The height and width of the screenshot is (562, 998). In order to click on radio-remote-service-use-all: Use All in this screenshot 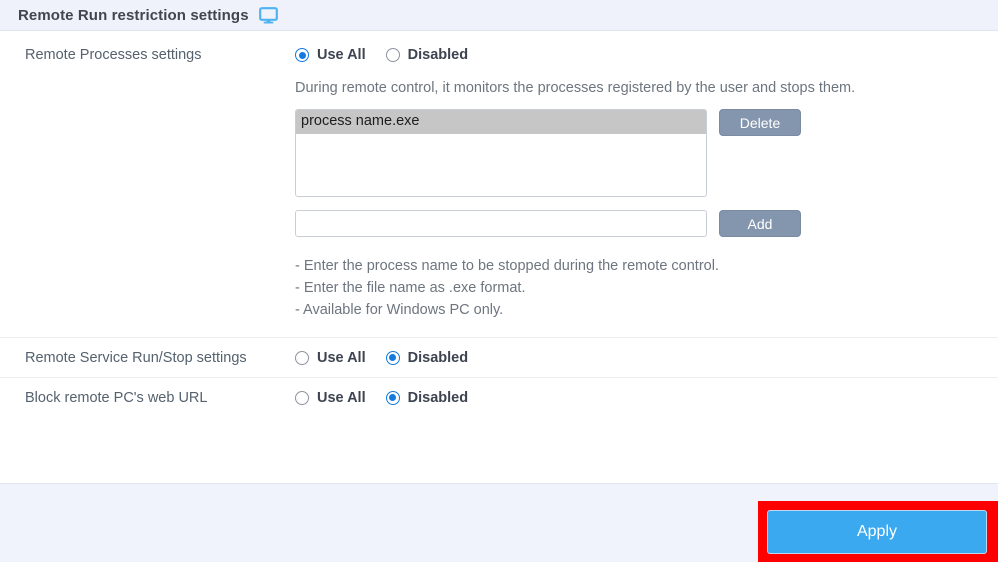, I will do `click(330, 358)`.